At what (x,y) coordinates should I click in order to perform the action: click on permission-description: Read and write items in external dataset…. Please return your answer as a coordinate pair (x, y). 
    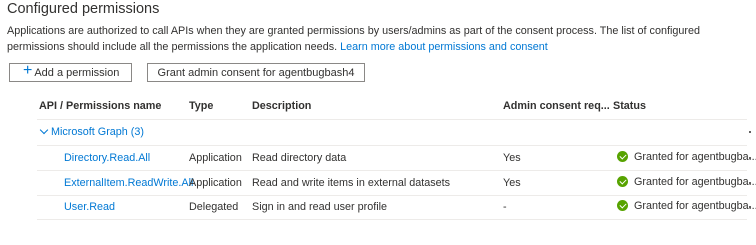
    Looking at the image, I should click on (351, 183).